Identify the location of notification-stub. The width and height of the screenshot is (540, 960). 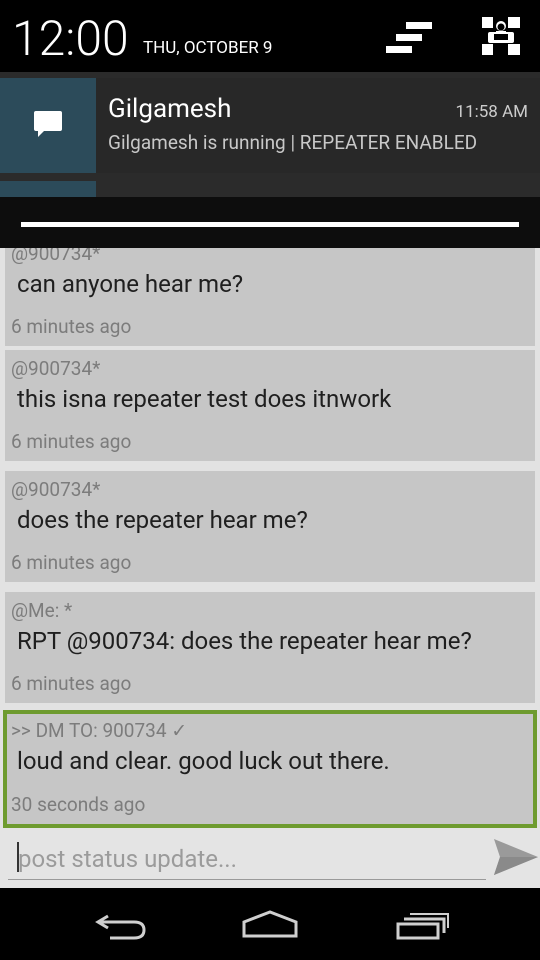
(48, 189).